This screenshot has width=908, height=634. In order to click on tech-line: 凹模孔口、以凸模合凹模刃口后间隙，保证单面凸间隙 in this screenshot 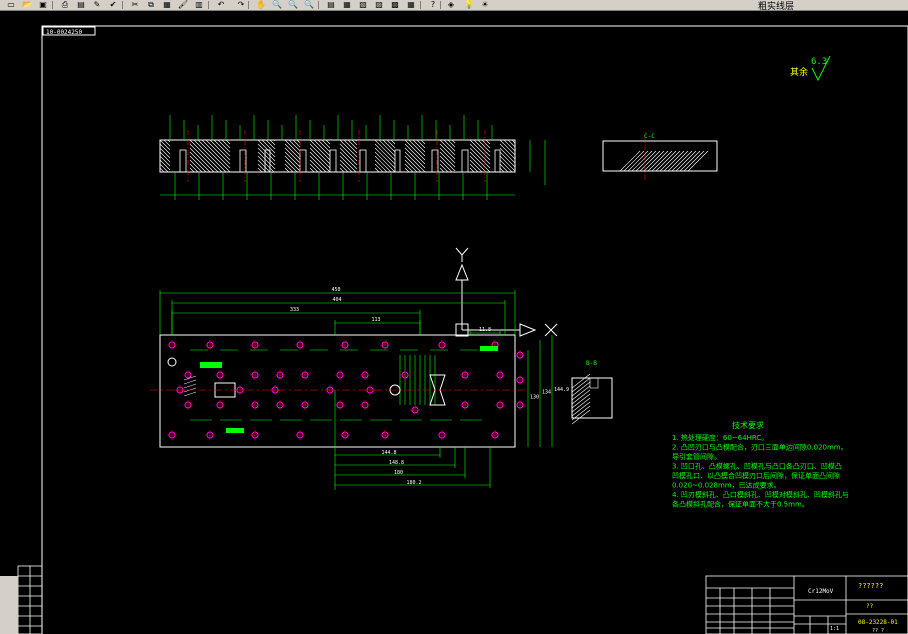, I will do `click(756, 475)`.